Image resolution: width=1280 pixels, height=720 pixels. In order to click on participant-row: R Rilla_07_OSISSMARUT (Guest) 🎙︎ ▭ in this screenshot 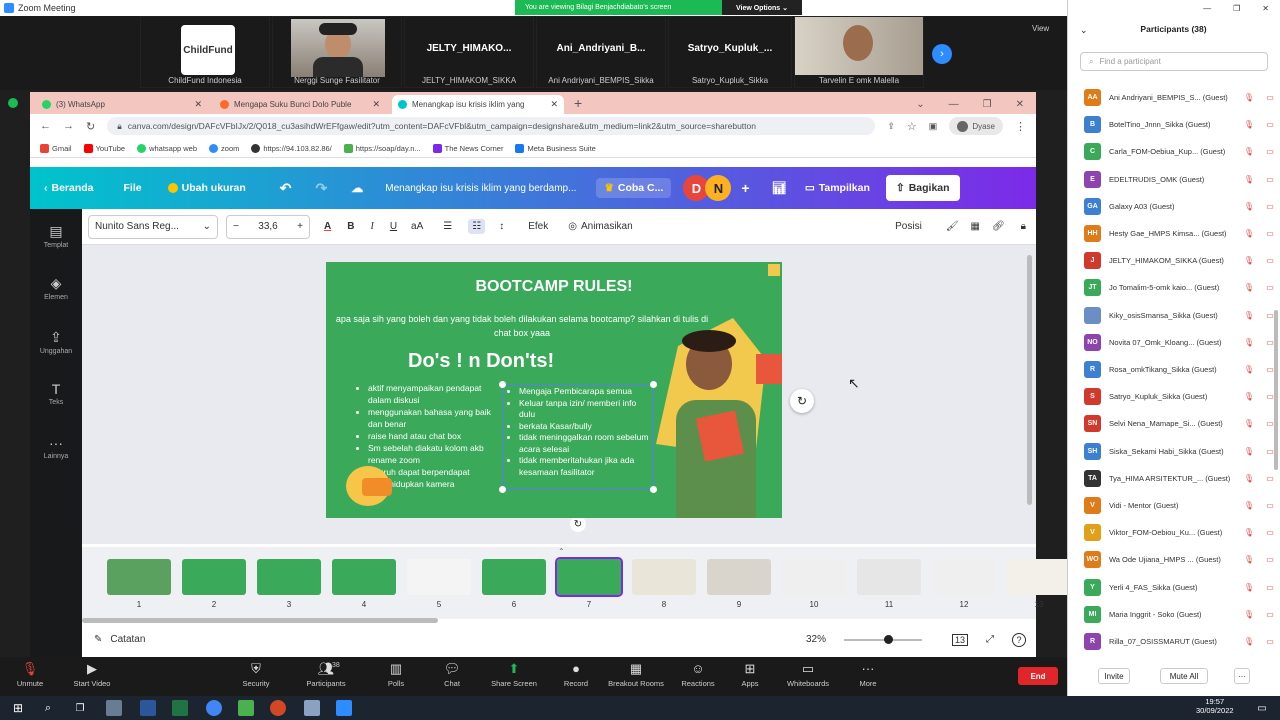, I will do `click(1173, 641)`.